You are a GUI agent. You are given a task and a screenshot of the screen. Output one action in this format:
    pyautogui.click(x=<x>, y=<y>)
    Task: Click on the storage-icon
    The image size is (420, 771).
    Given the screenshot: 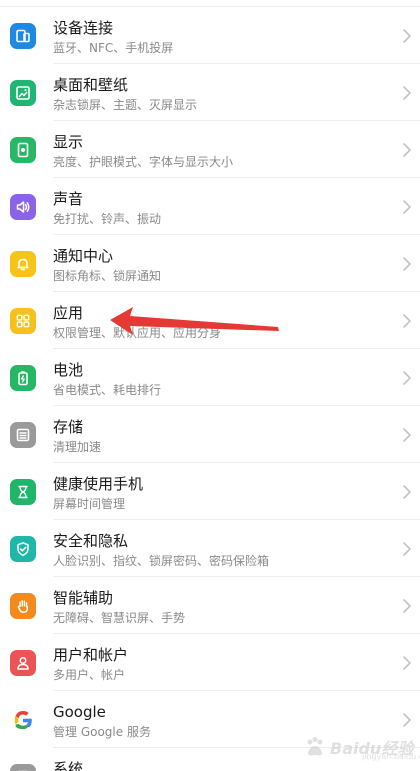 What is the action you would take?
    pyautogui.click(x=23, y=435)
    